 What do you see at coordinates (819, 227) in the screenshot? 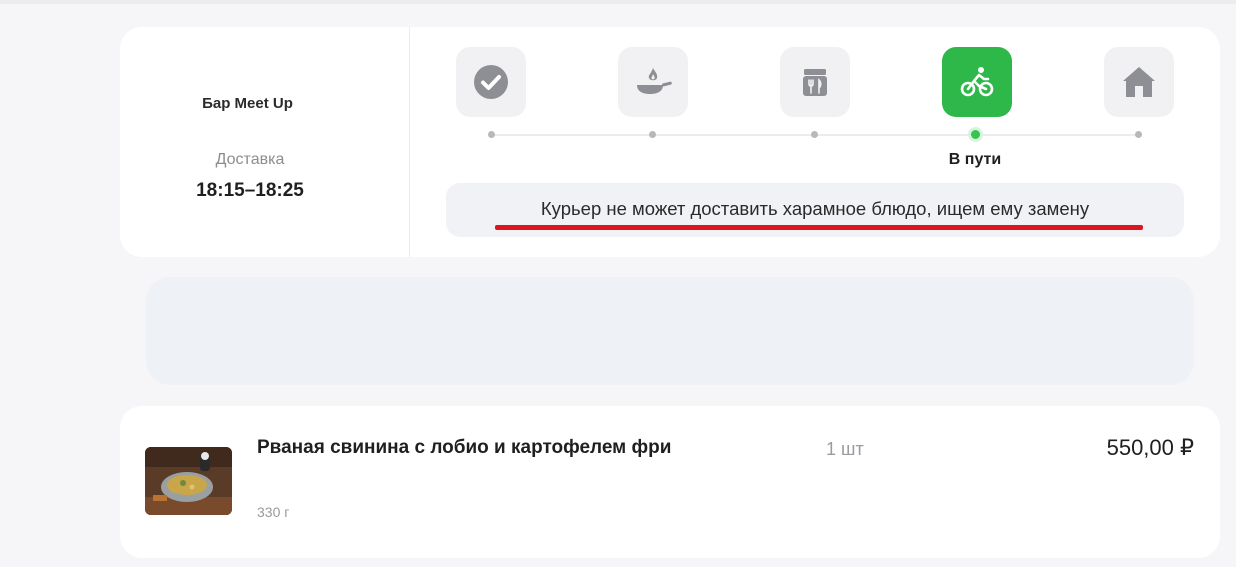
I see `red-underline-annotation` at bounding box center [819, 227].